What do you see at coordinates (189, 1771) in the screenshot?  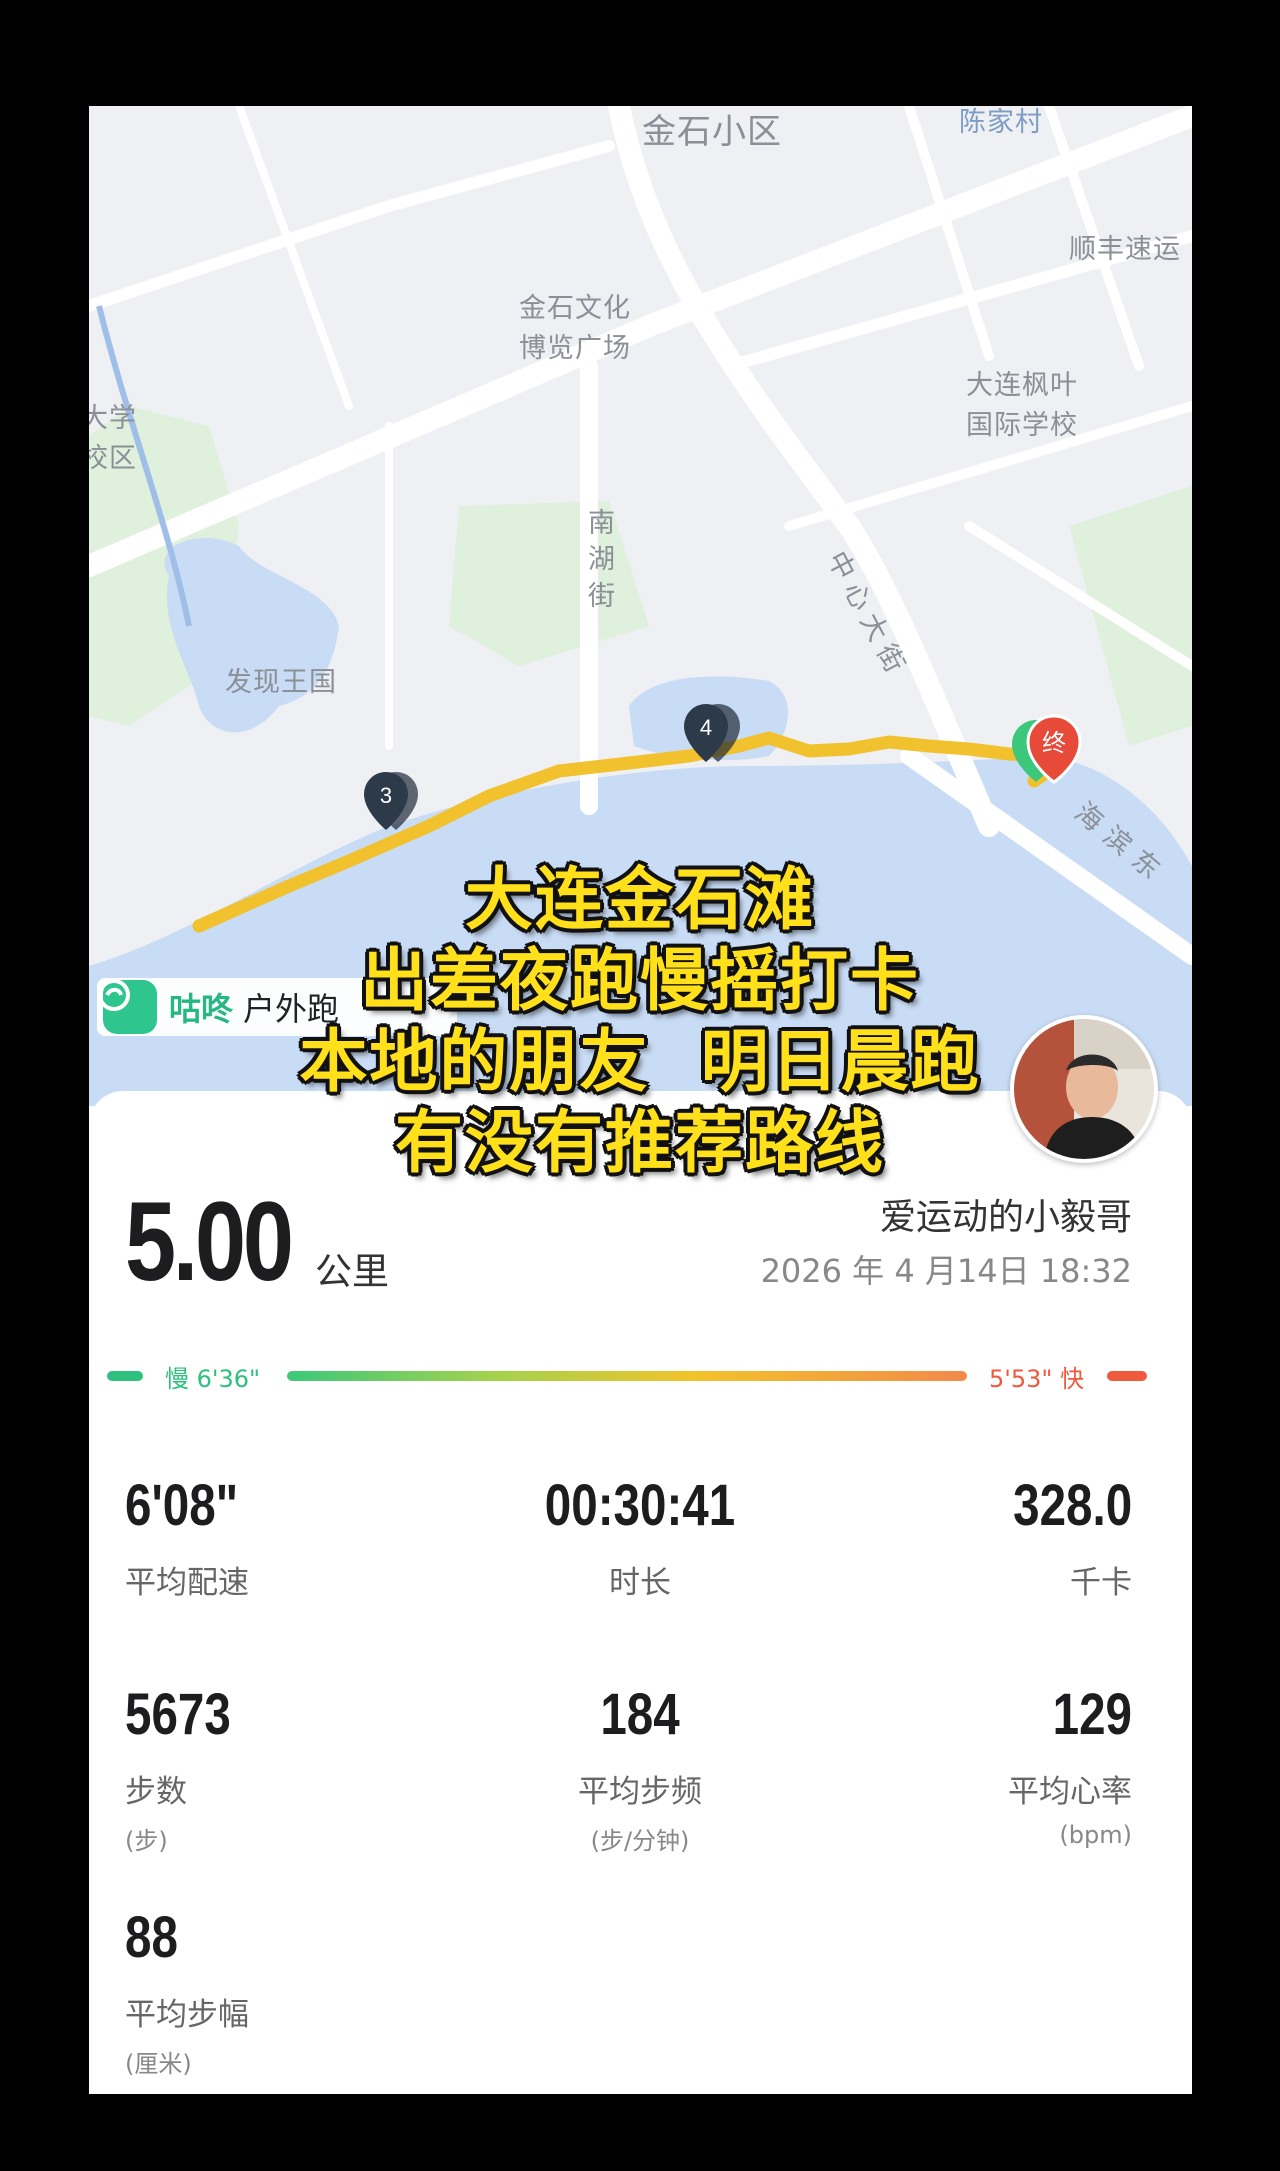 I see `stat-steps: 5673 步数 (步)` at bounding box center [189, 1771].